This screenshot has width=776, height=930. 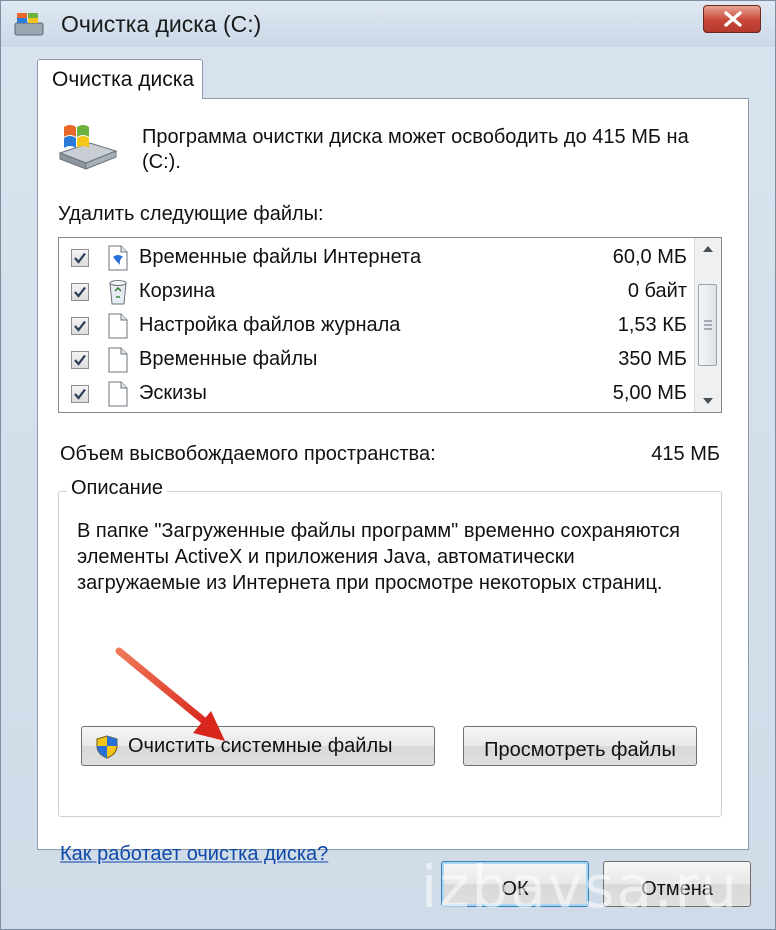 What do you see at coordinates (248, 454) in the screenshot?
I see `space-freed-label: Объем высвобождаемого пространства:` at bounding box center [248, 454].